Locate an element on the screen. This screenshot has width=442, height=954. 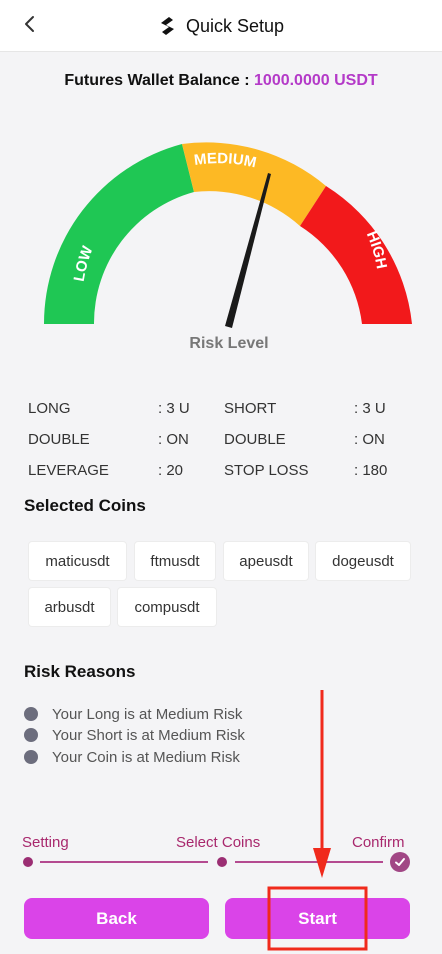
risk-reason-item: Your Short is at Medium Risk is located at coordinates (134, 735).